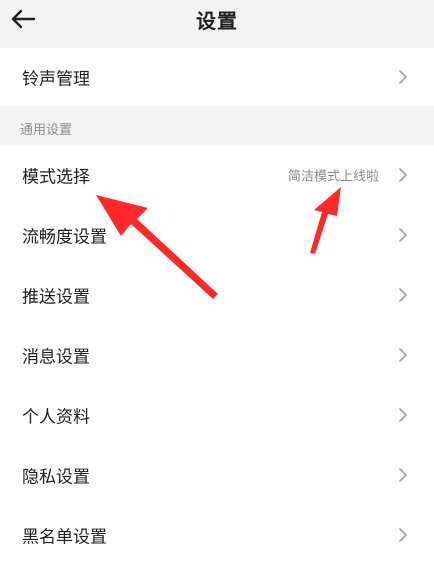 This screenshot has width=434, height=570. I want to click on row-label: 流畅度设置, so click(64, 237).